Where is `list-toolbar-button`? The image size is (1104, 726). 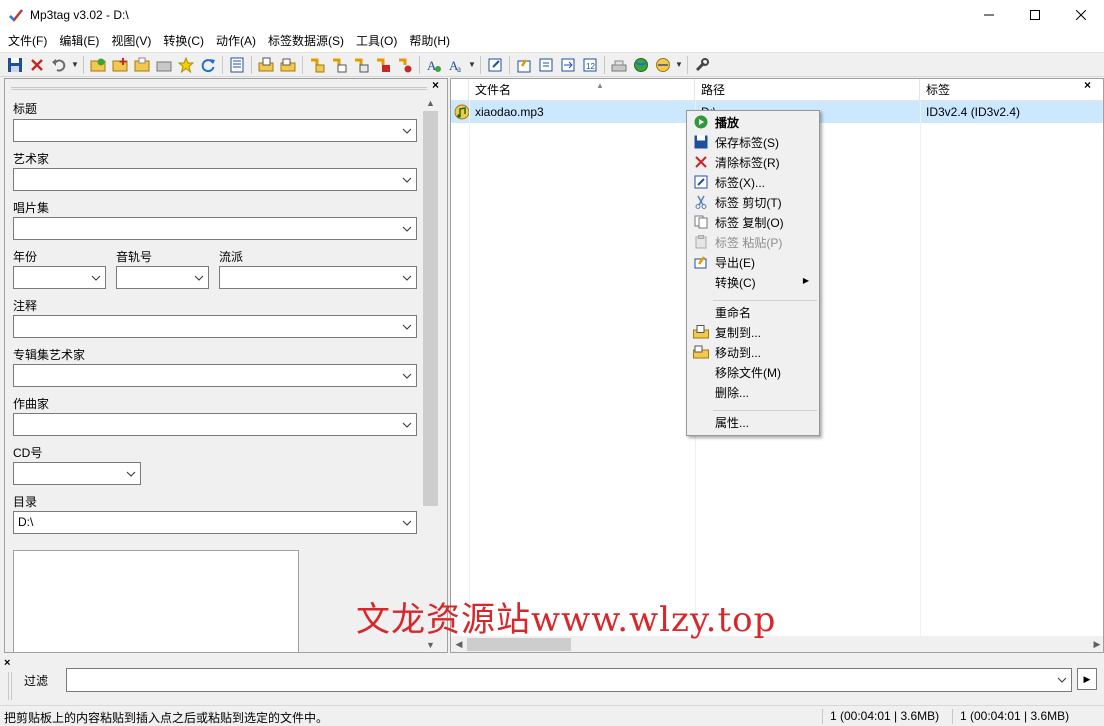 list-toolbar-button is located at coordinates (237, 65).